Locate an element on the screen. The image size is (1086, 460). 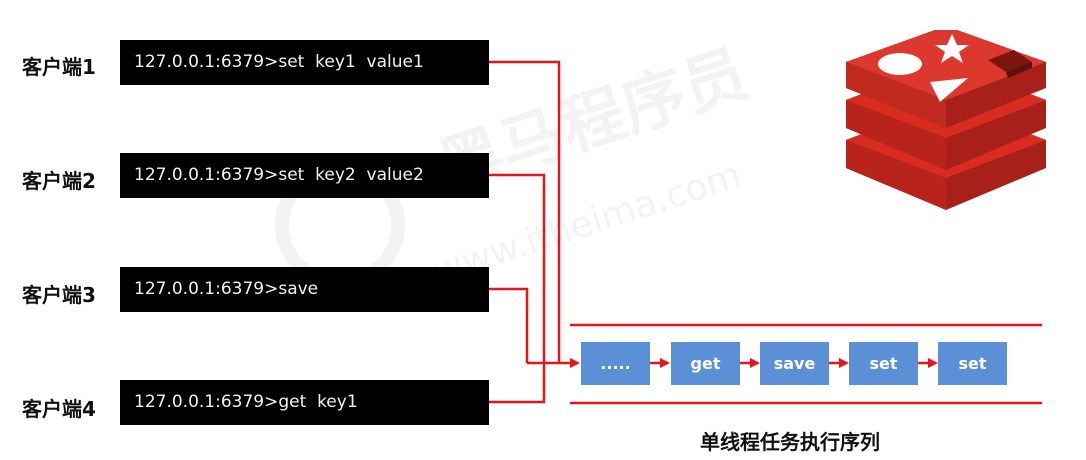
connector-client1 is located at coordinates (525, 211).